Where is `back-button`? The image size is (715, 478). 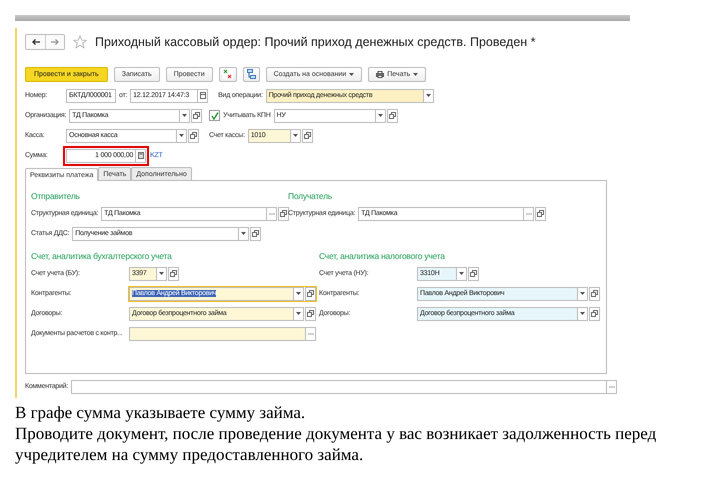 back-button is located at coordinates (35, 42).